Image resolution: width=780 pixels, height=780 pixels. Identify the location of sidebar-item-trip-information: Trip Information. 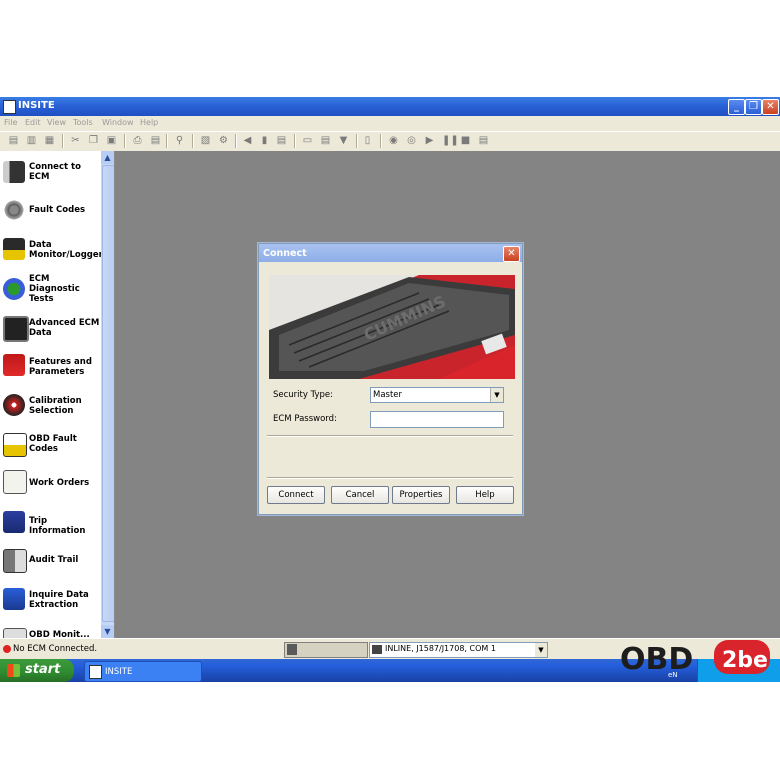
(50, 525).